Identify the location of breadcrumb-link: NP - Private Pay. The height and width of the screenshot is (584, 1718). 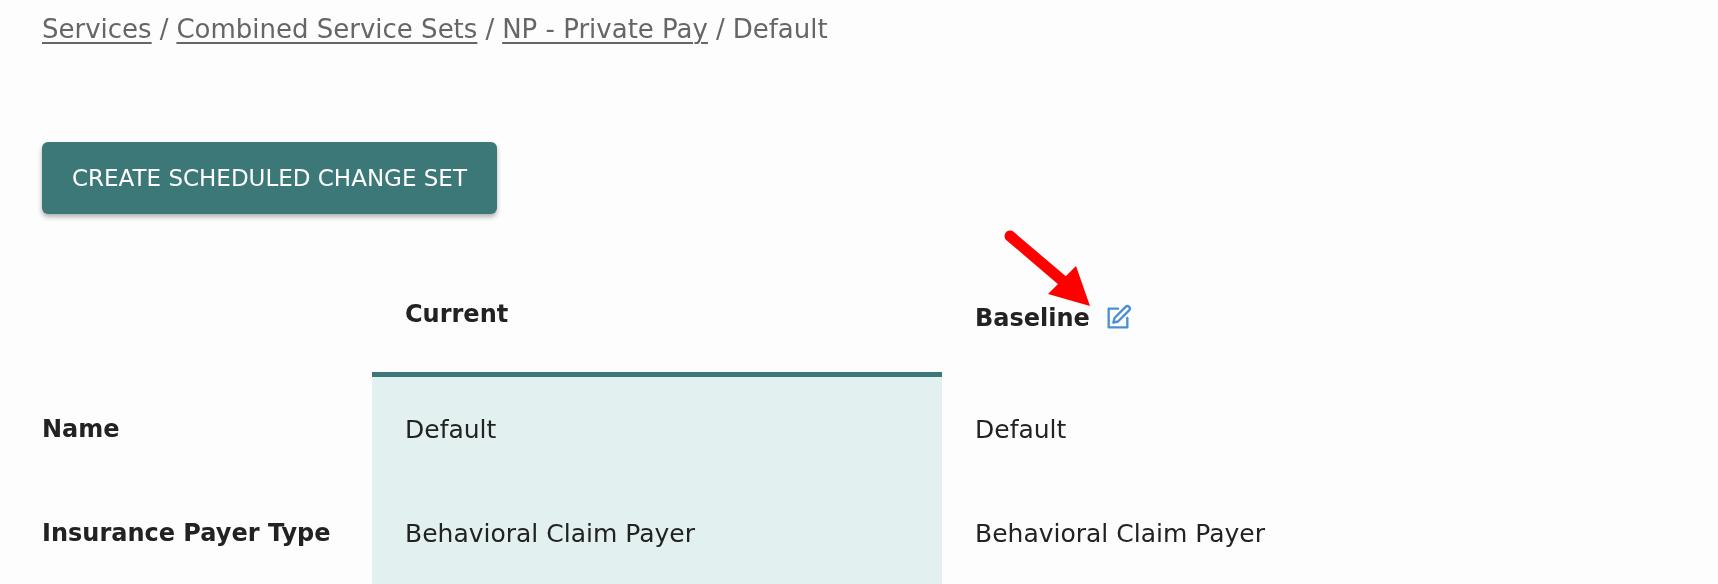
(605, 29).